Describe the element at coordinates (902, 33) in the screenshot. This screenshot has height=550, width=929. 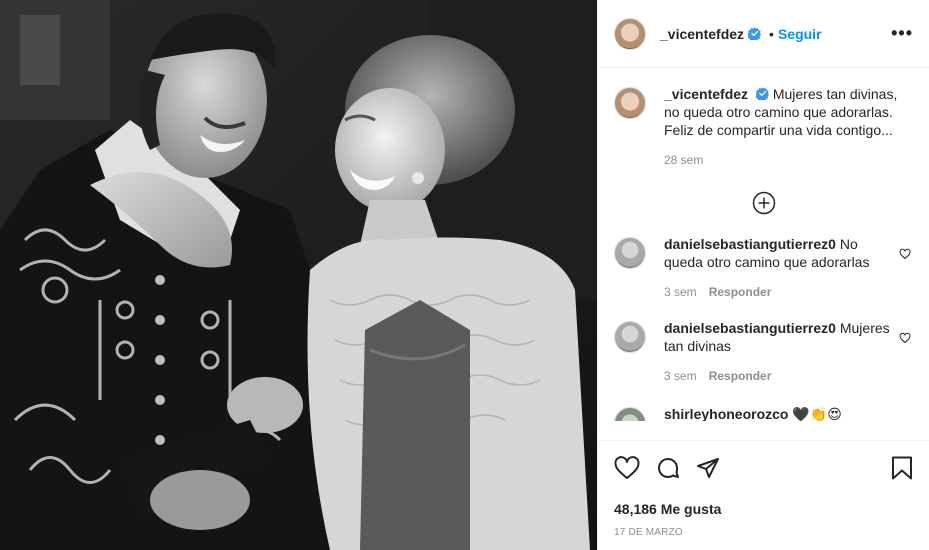
I see `more-options-icon: •••` at that location.